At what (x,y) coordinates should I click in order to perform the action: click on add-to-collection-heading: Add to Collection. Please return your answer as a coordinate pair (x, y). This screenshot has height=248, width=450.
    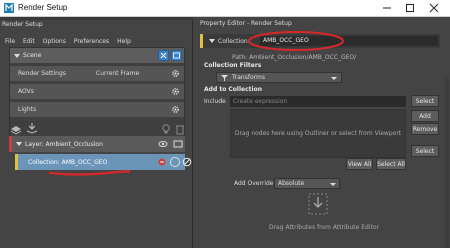
    Looking at the image, I should click on (233, 89).